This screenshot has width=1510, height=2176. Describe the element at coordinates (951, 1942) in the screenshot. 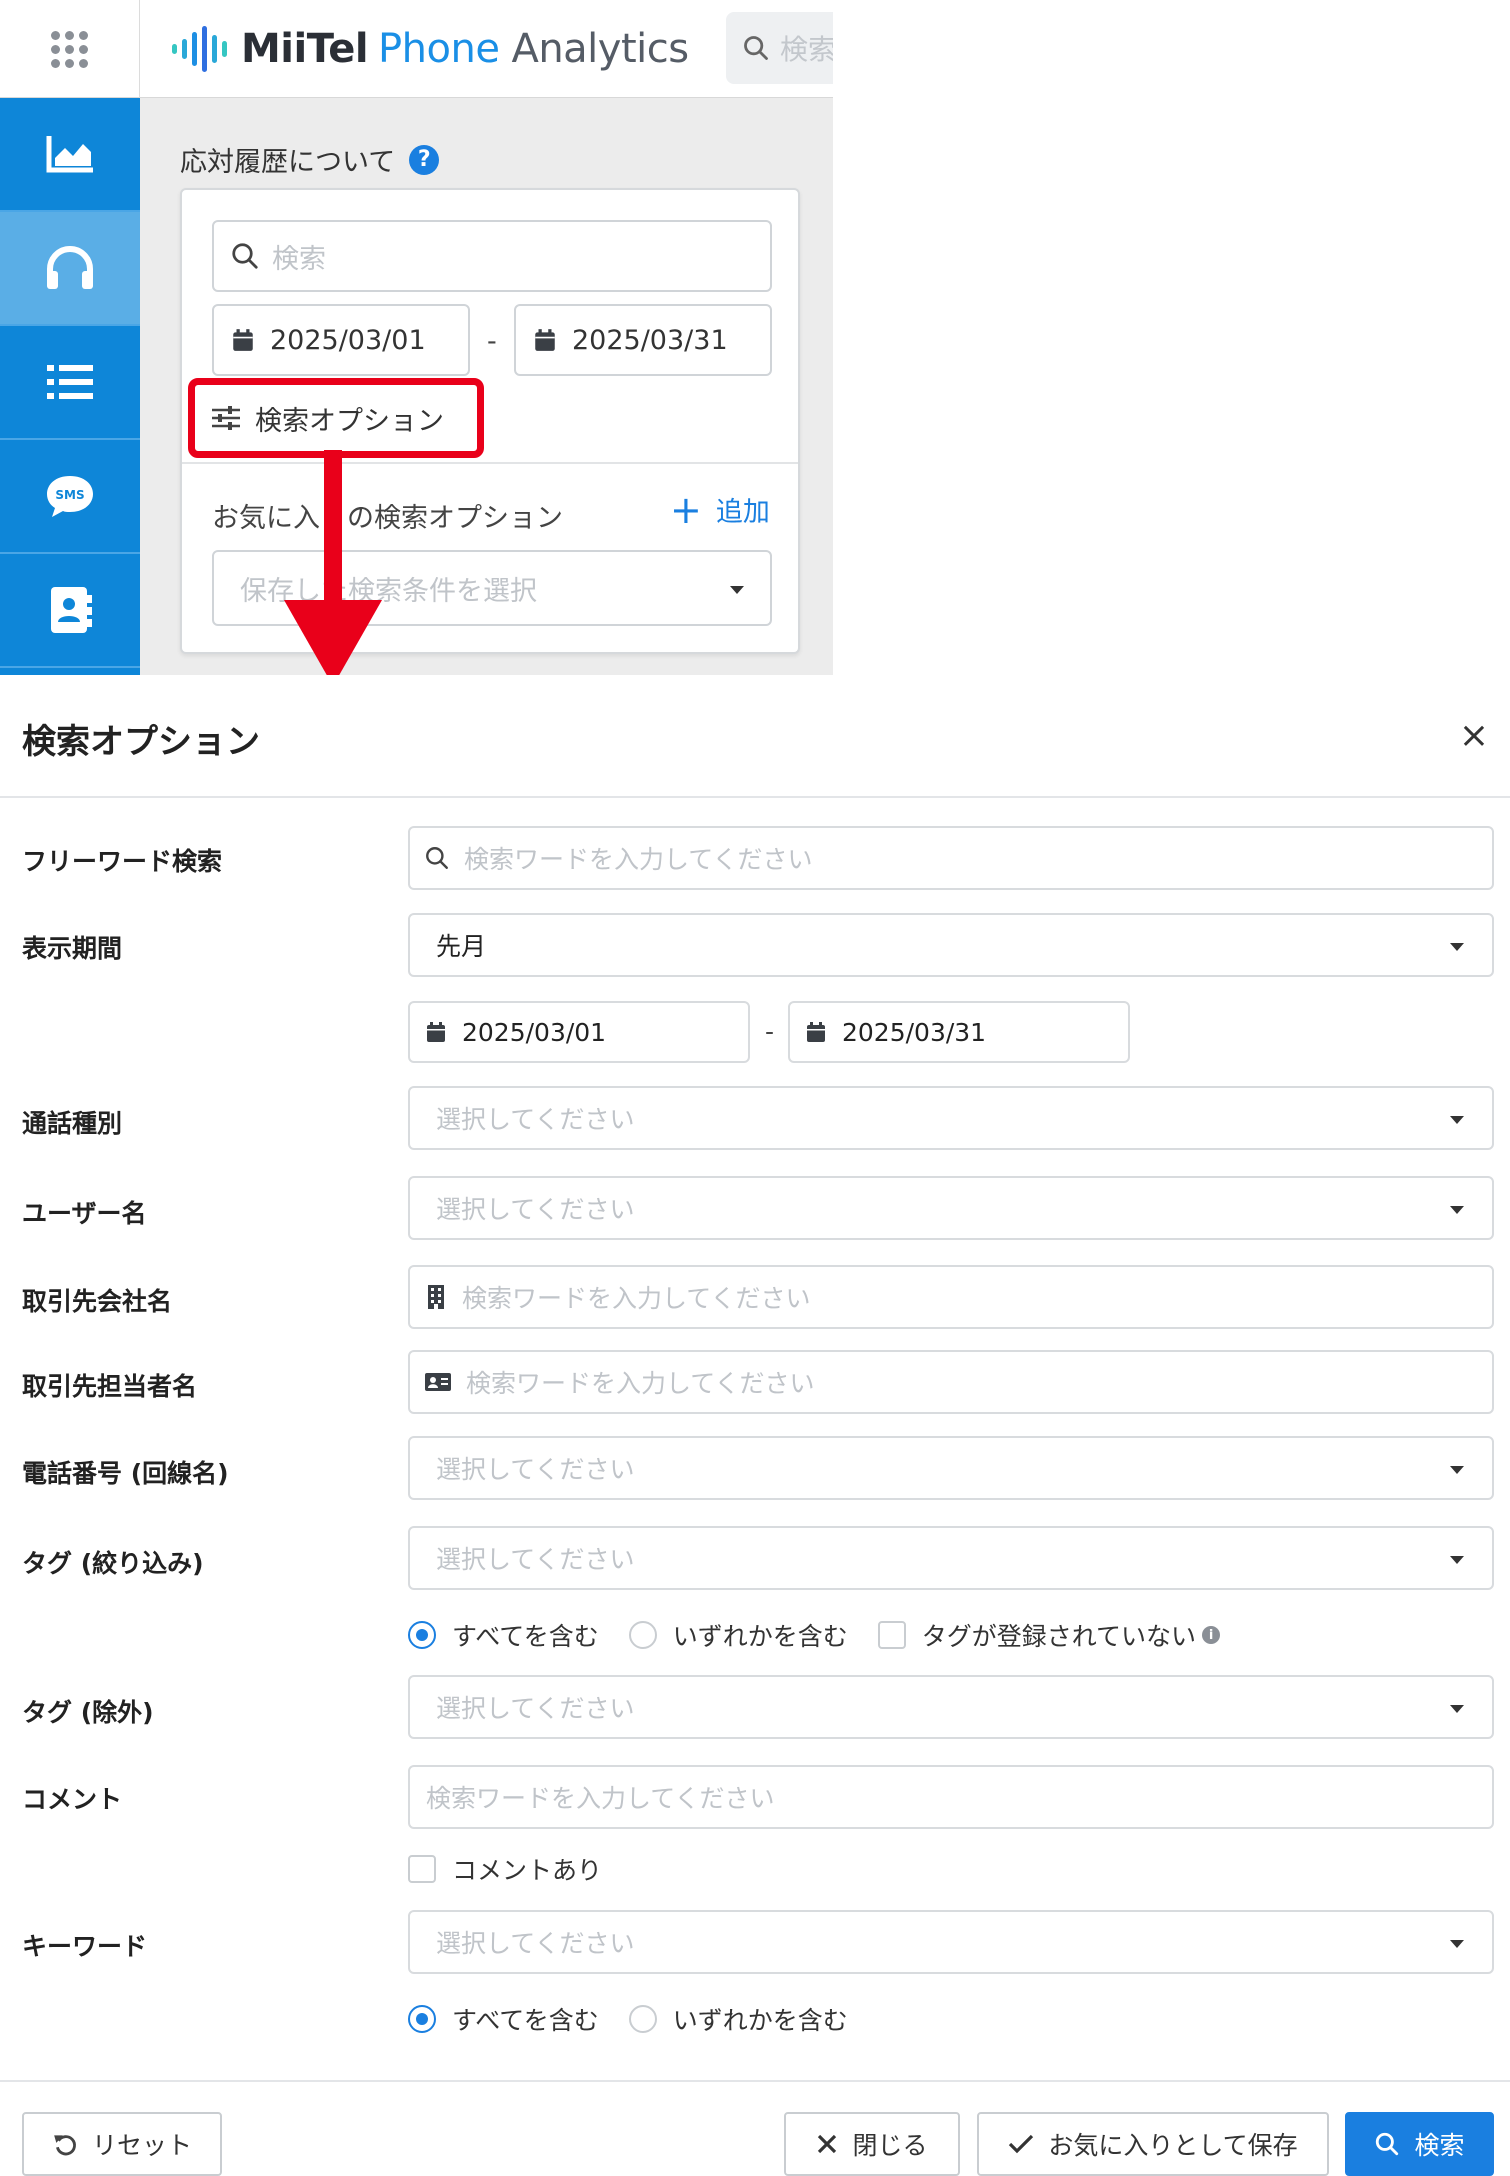

I see `keyword-select: 選択してください` at that location.